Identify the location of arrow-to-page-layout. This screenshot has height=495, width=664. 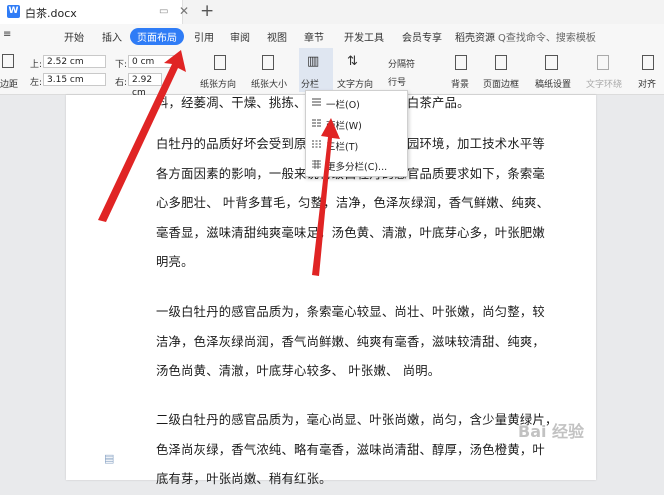
(142, 136).